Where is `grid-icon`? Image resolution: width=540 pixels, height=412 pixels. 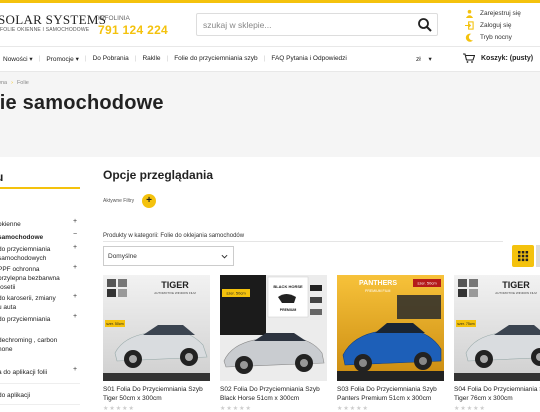
grid-icon is located at coordinates (523, 256).